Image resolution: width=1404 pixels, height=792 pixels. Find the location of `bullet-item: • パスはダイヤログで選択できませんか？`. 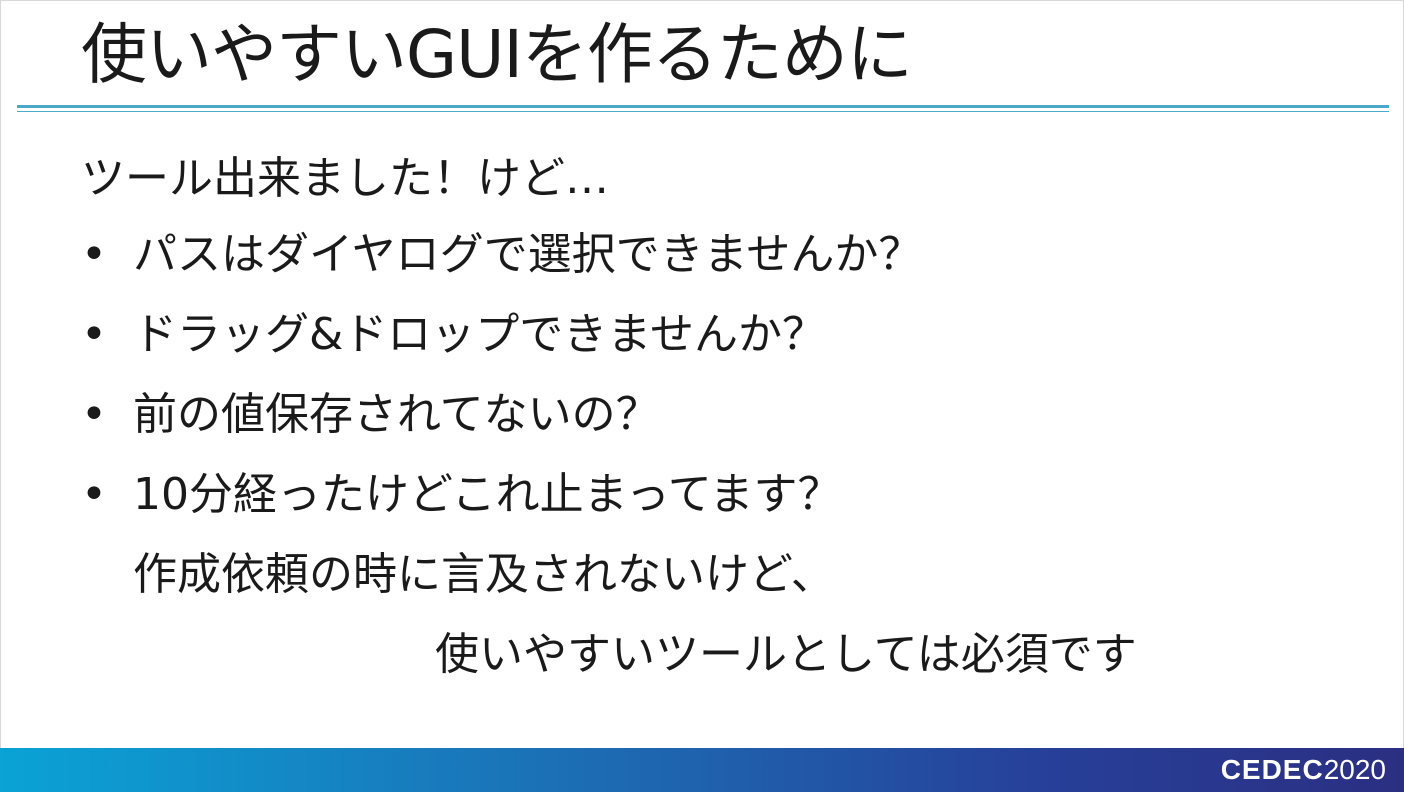

bullet-item: • パスはダイヤログで選択できませんか？ is located at coordinates (501, 255).